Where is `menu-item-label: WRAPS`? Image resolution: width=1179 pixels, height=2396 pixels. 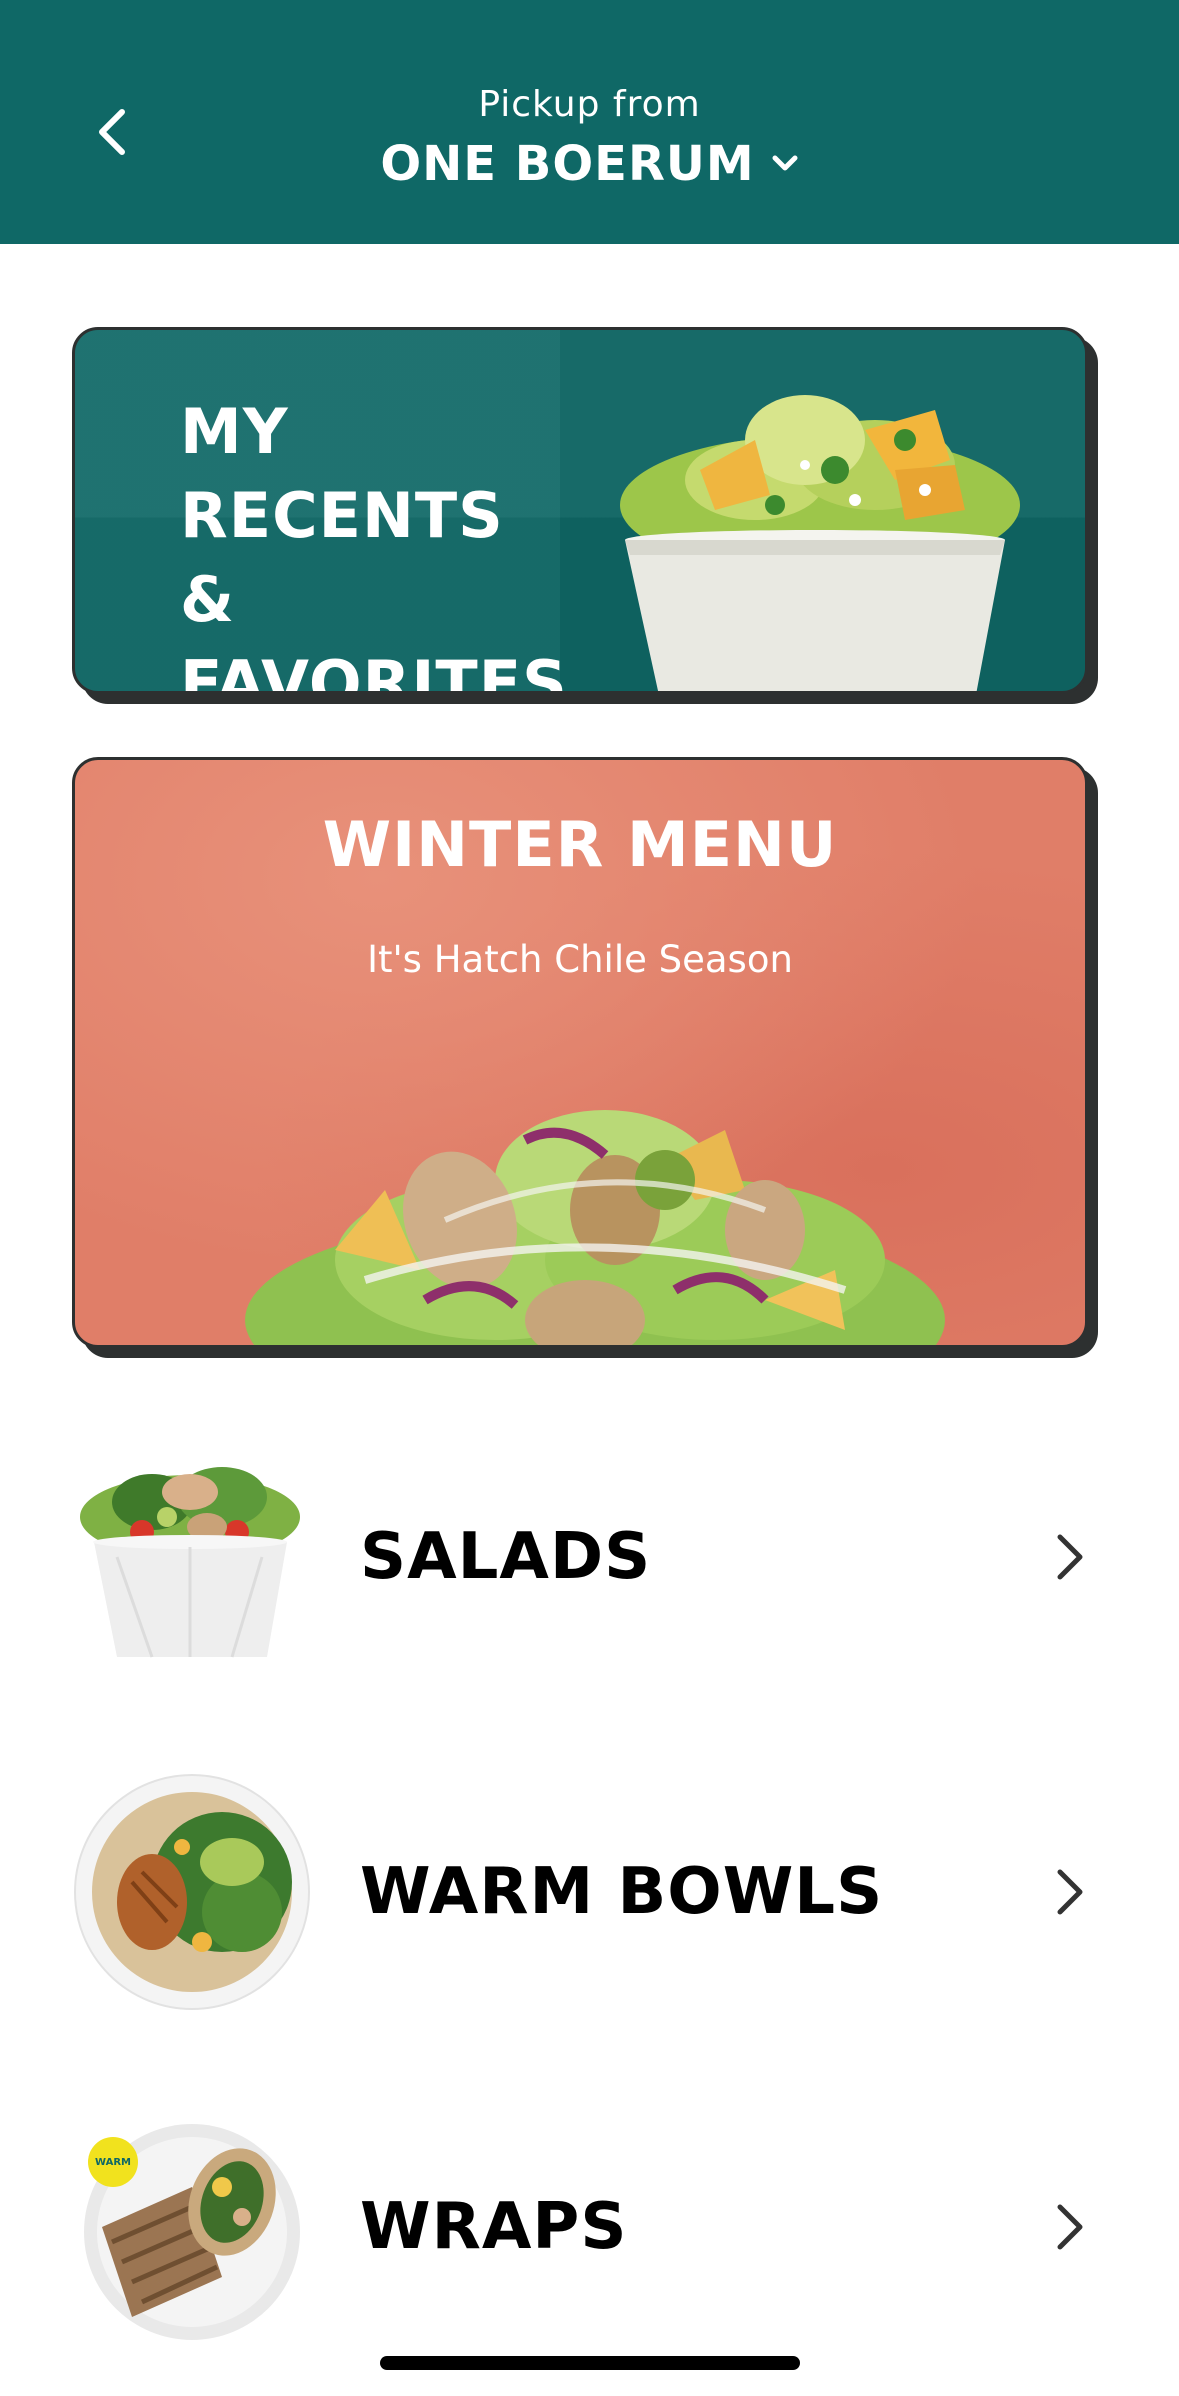 menu-item-label: WRAPS is located at coordinates (494, 2227).